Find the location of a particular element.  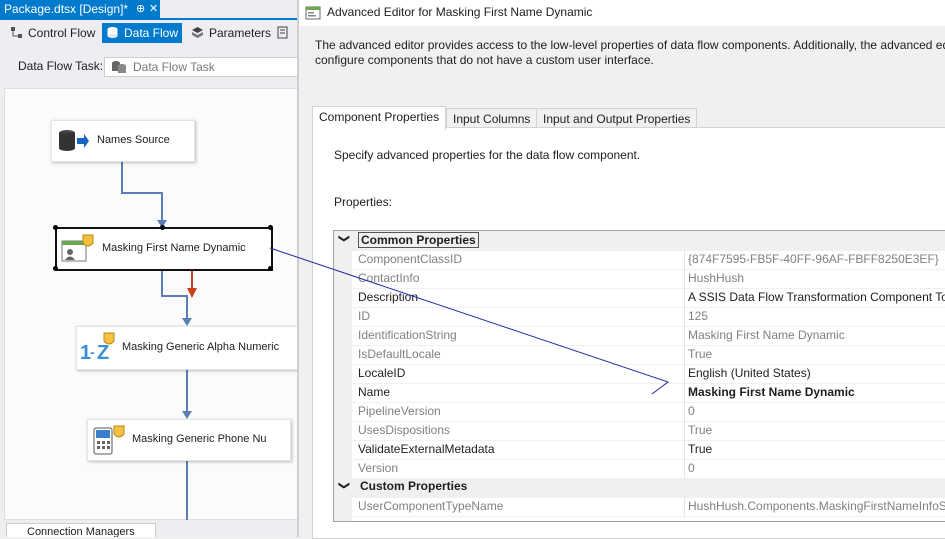

category-custom-properties: ❯ Custom Properties is located at coordinates (639, 488).